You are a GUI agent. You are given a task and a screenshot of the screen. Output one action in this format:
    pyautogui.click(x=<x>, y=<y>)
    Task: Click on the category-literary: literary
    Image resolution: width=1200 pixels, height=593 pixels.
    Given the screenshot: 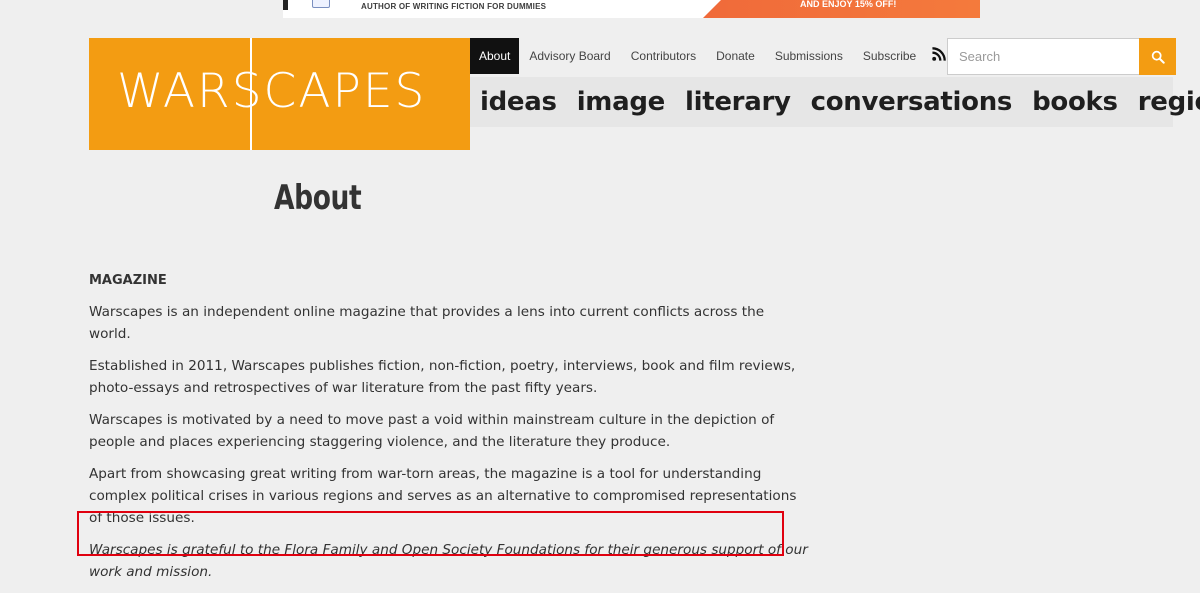 What is the action you would take?
    pyautogui.click(x=738, y=102)
    